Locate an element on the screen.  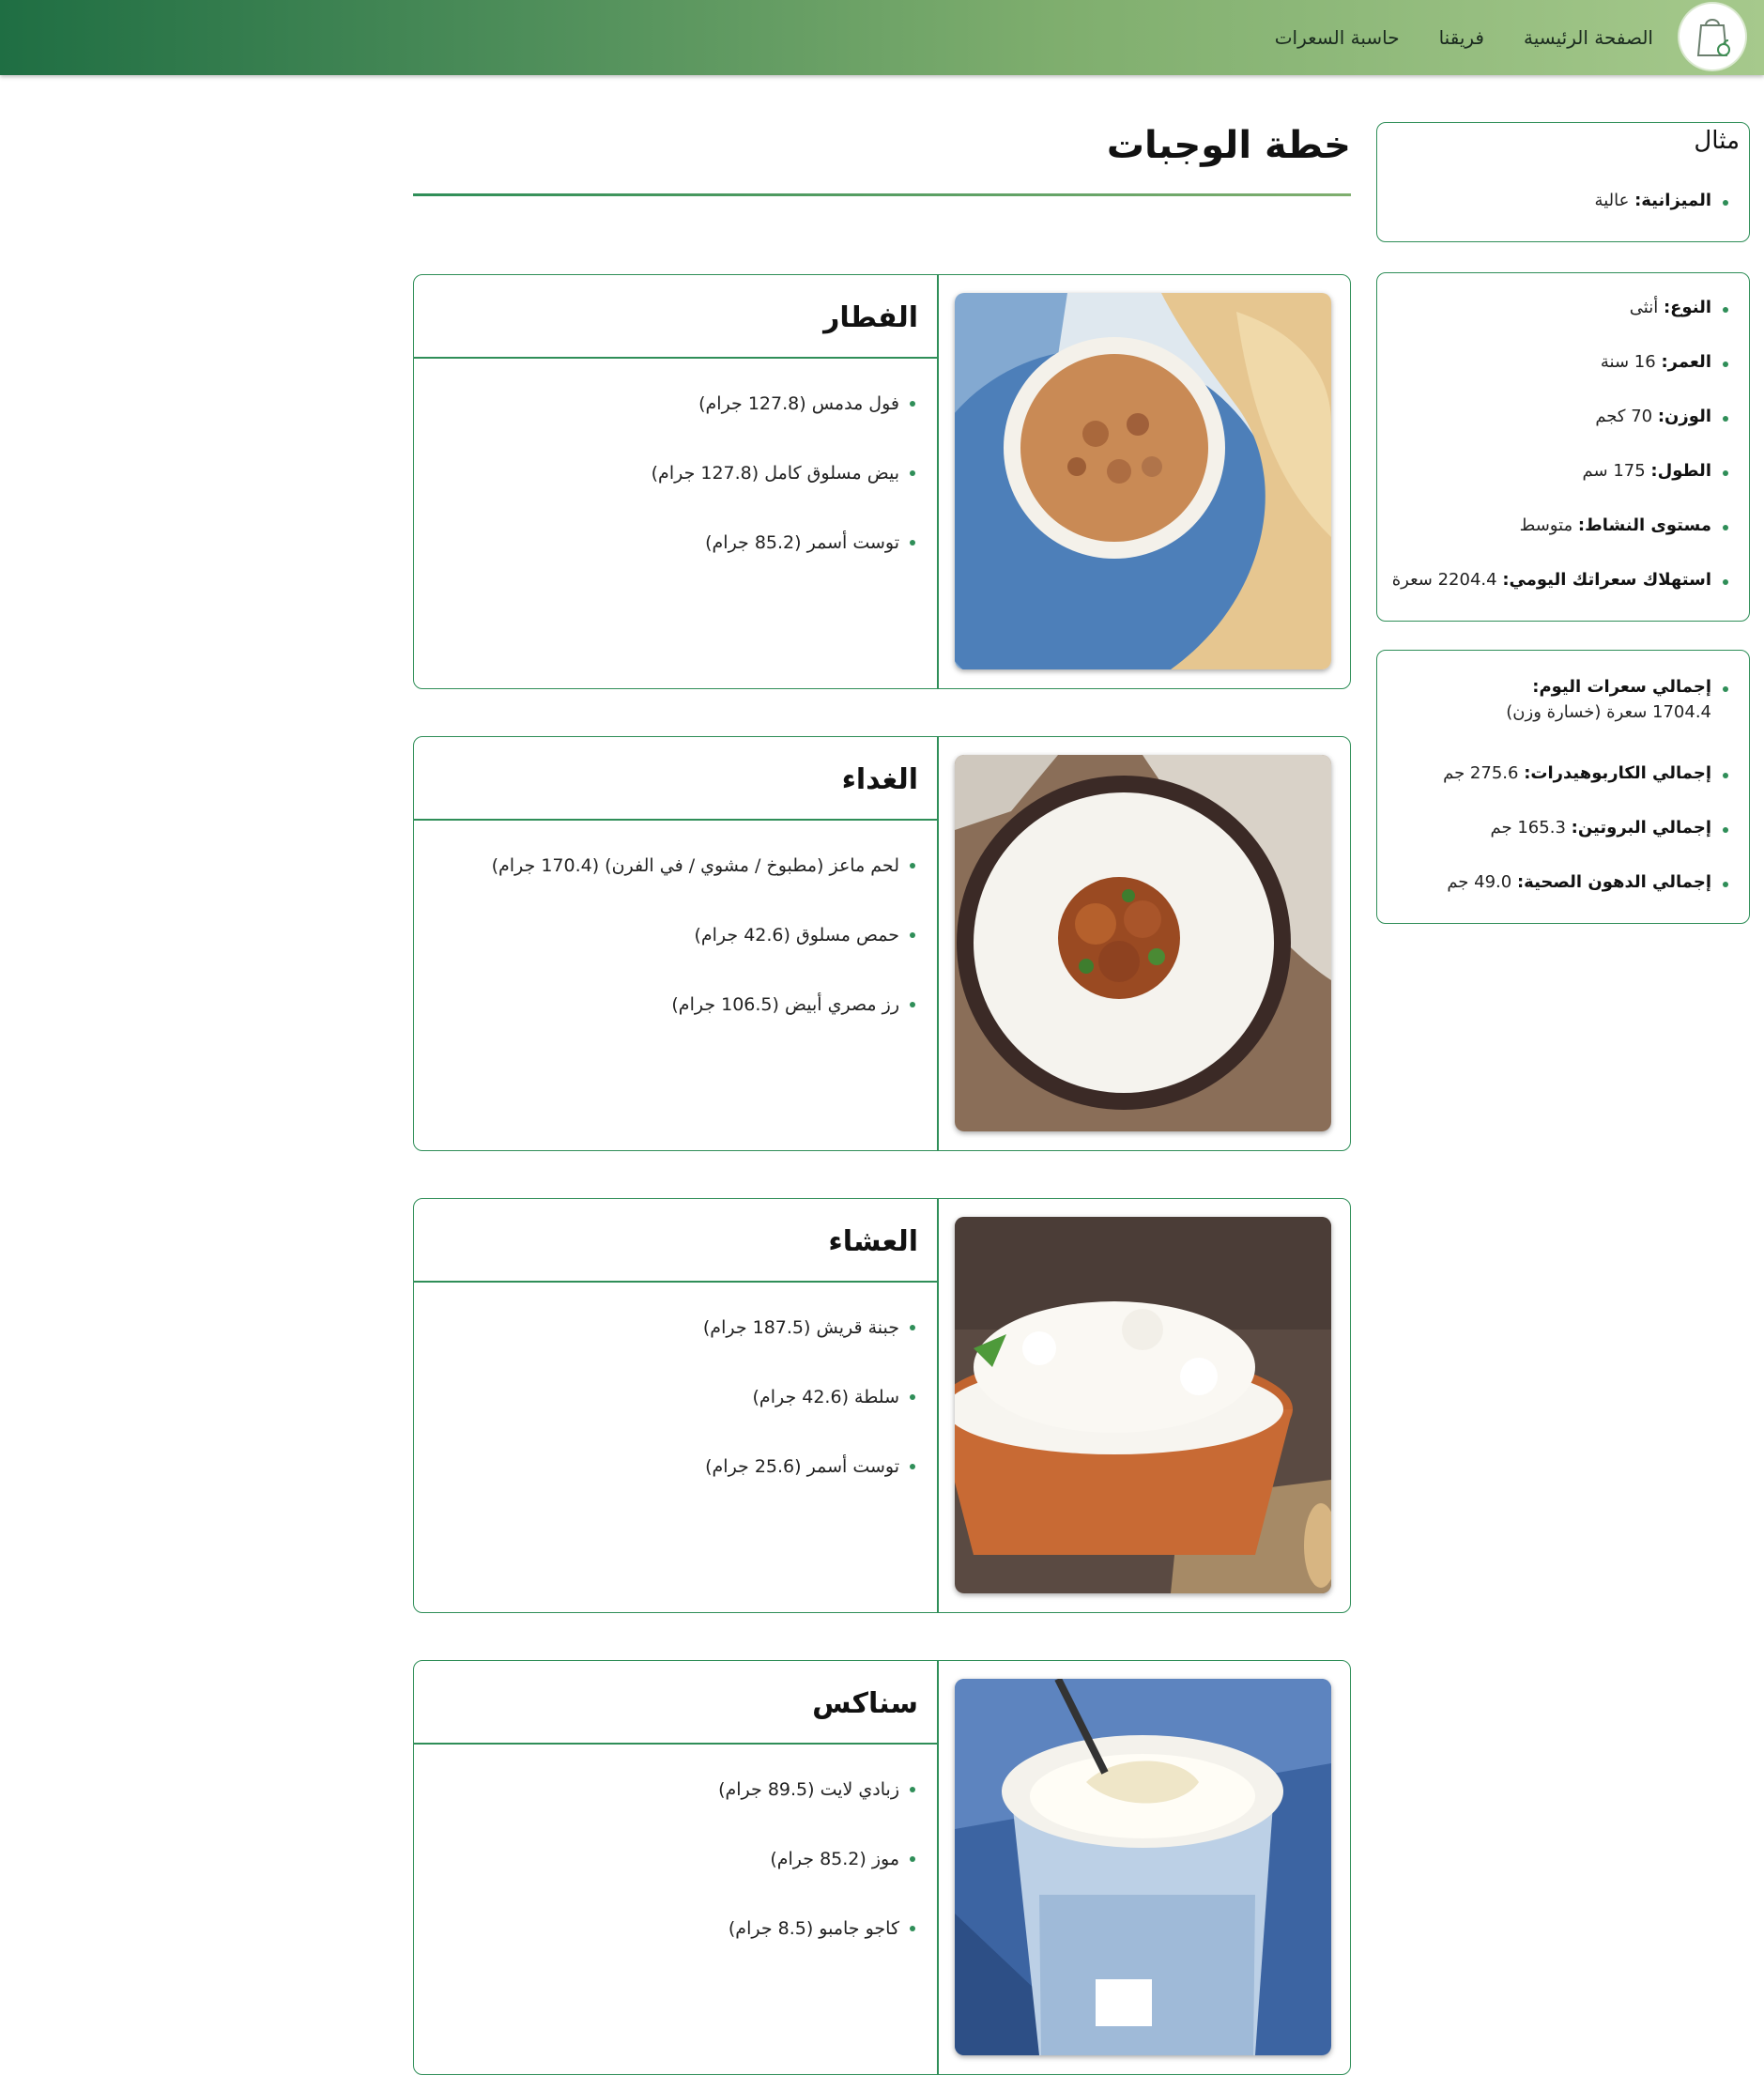
meal-item: فول مدمس (127.8 جرام) is located at coordinates (683, 427).